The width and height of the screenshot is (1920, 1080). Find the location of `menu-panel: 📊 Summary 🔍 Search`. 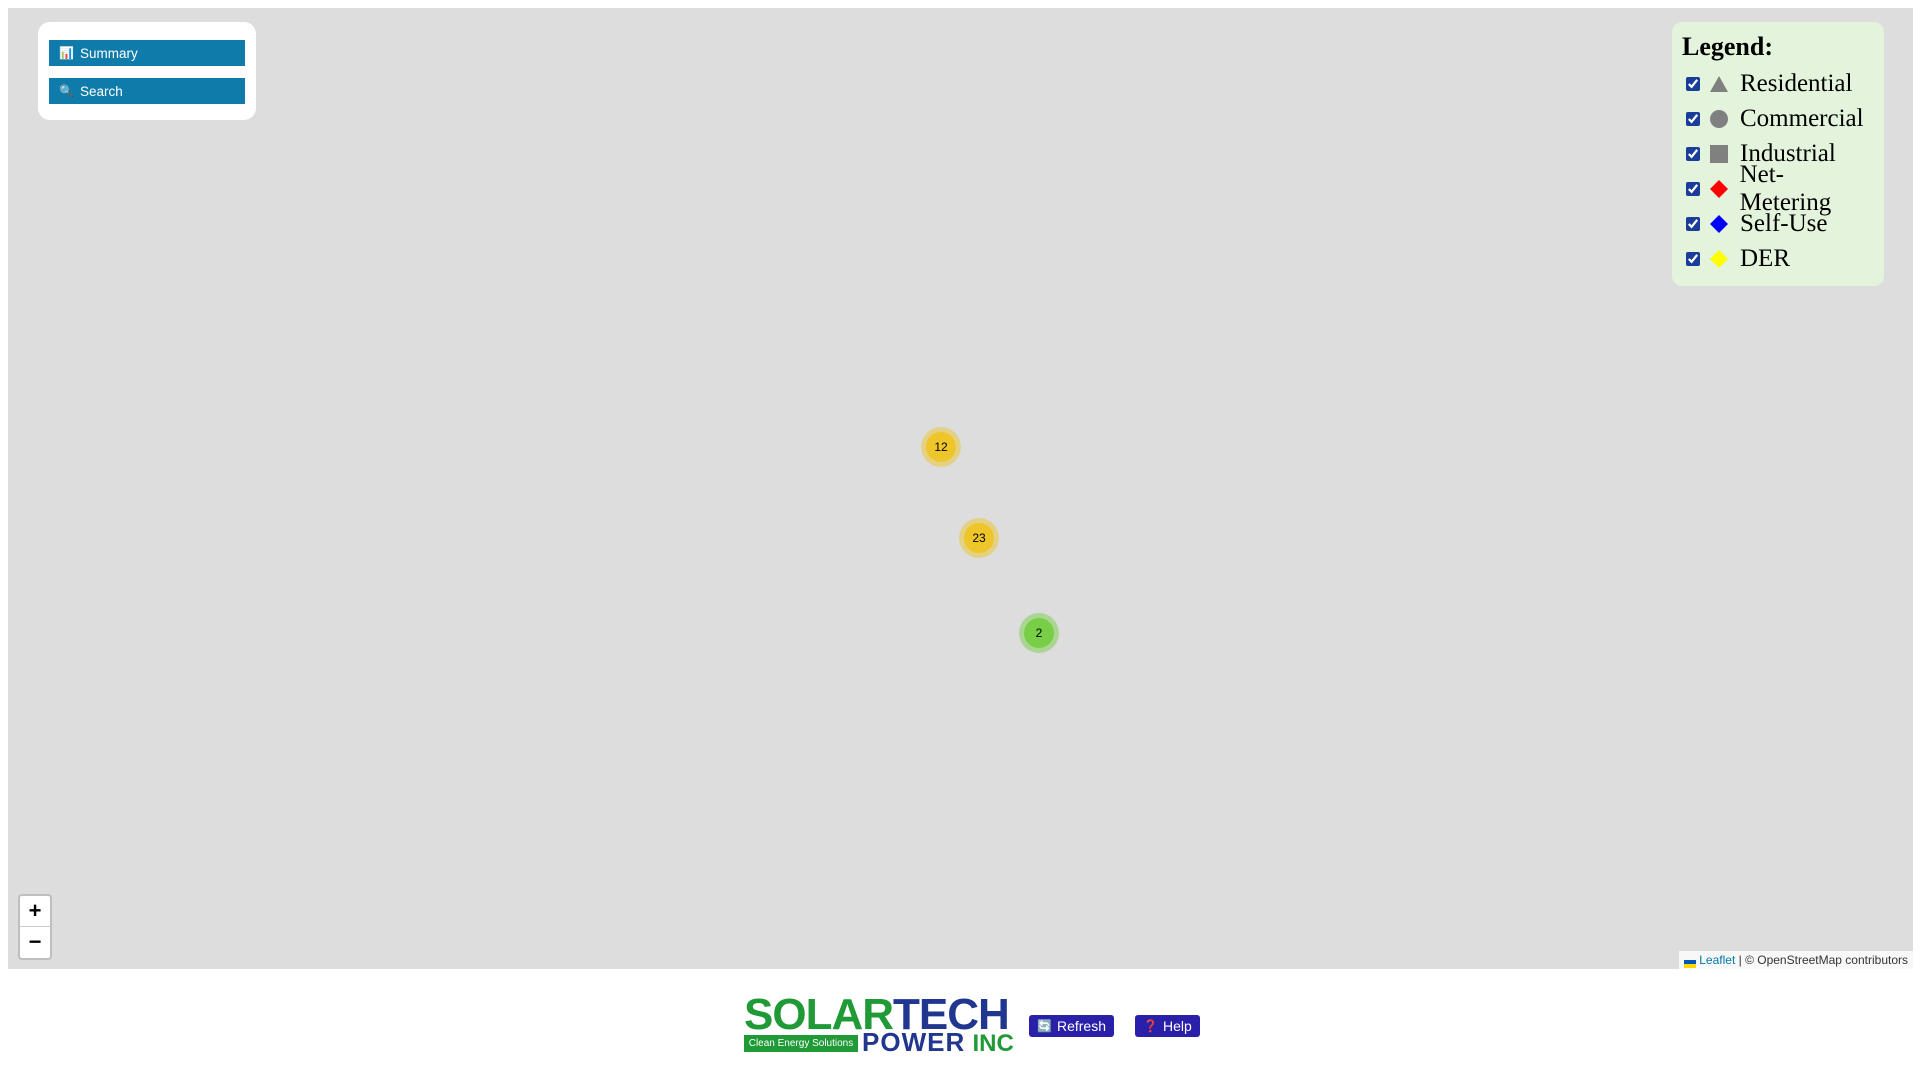

menu-panel: 📊 Summary 🔍 Search is located at coordinates (147, 71).